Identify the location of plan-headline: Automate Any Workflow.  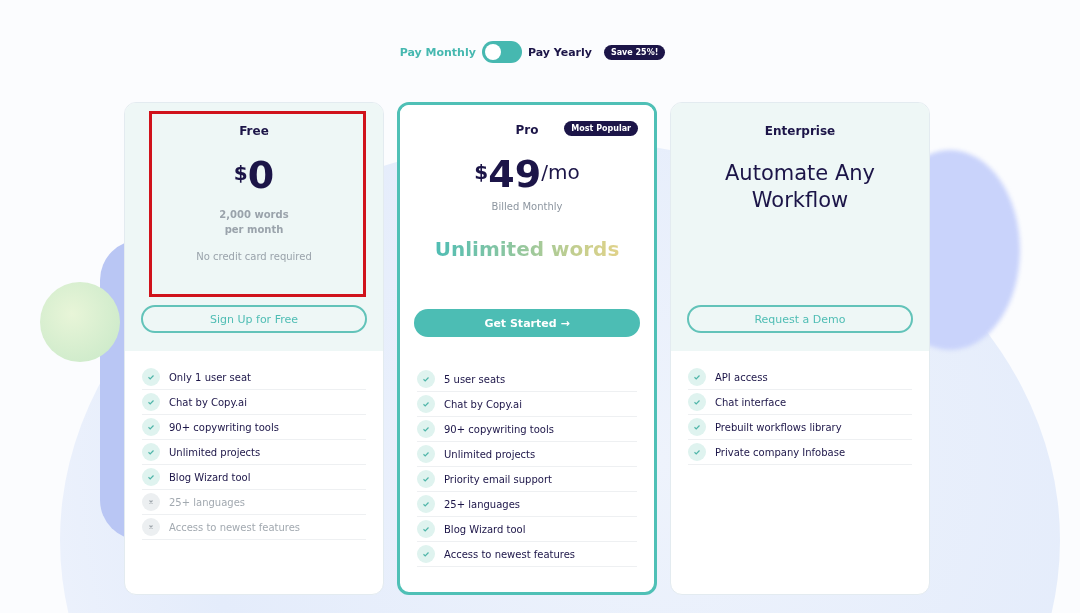
(800, 187).